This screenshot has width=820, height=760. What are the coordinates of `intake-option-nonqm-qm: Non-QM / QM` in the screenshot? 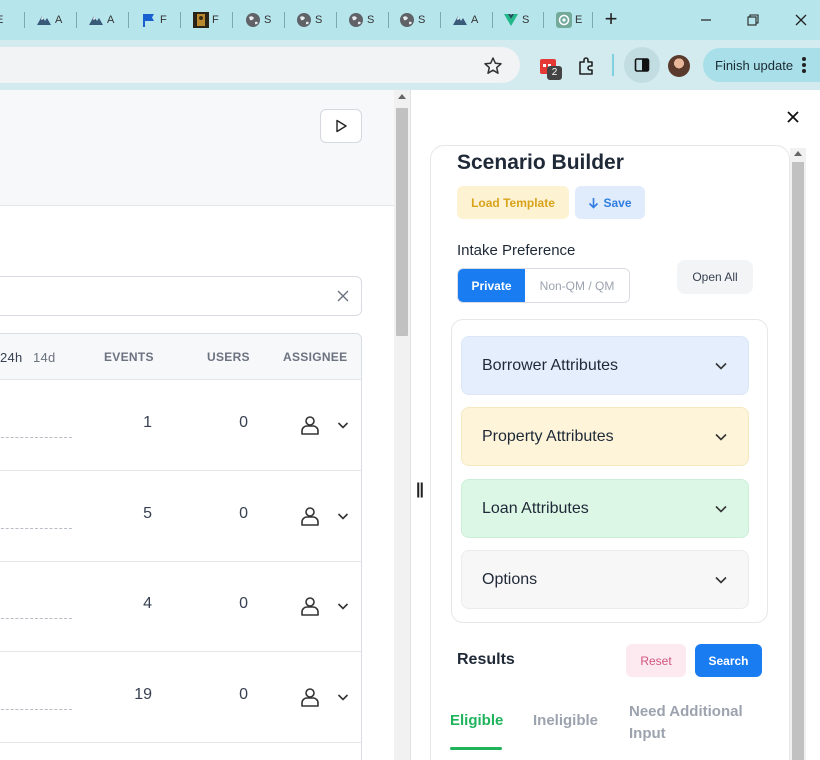 It's located at (577, 285).